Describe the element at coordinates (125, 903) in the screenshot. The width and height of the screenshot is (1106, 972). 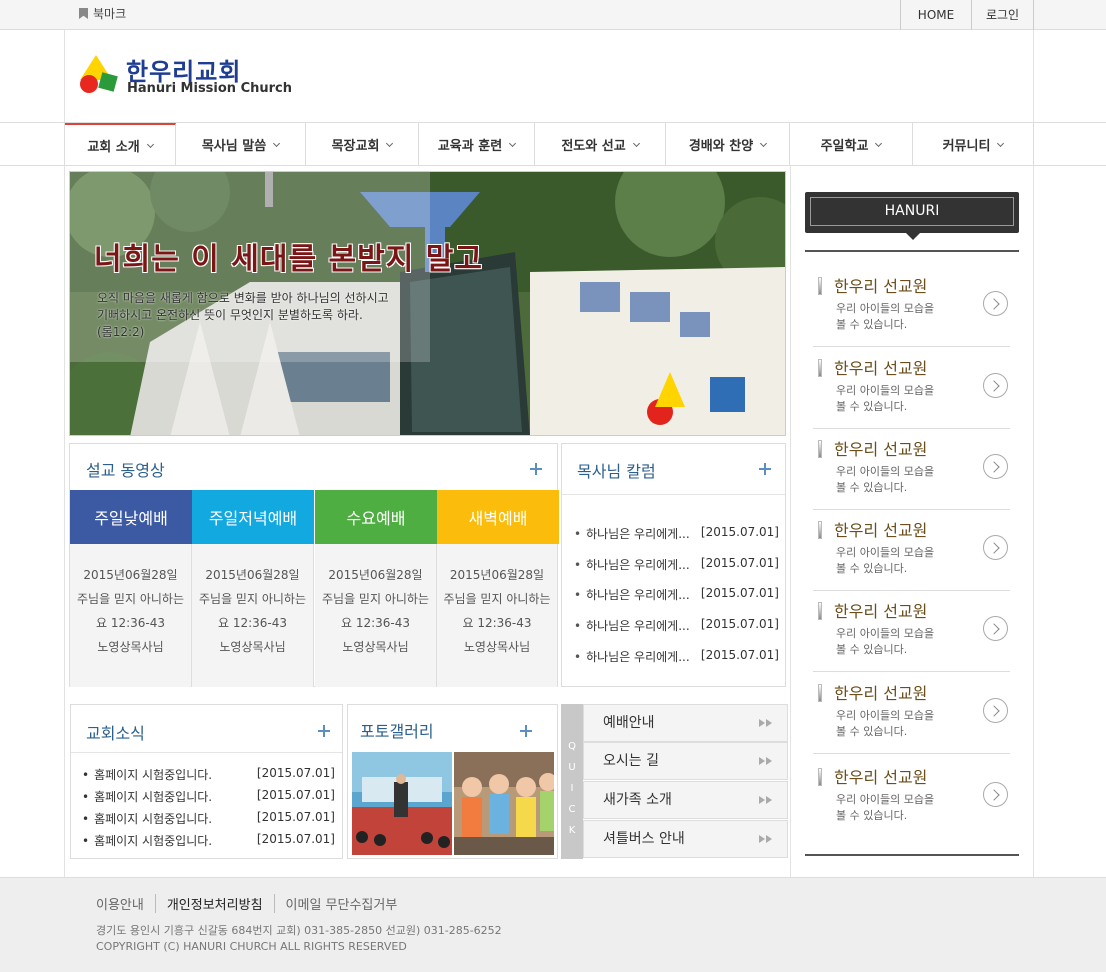
I see `terms-link: 이용안내` at that location.